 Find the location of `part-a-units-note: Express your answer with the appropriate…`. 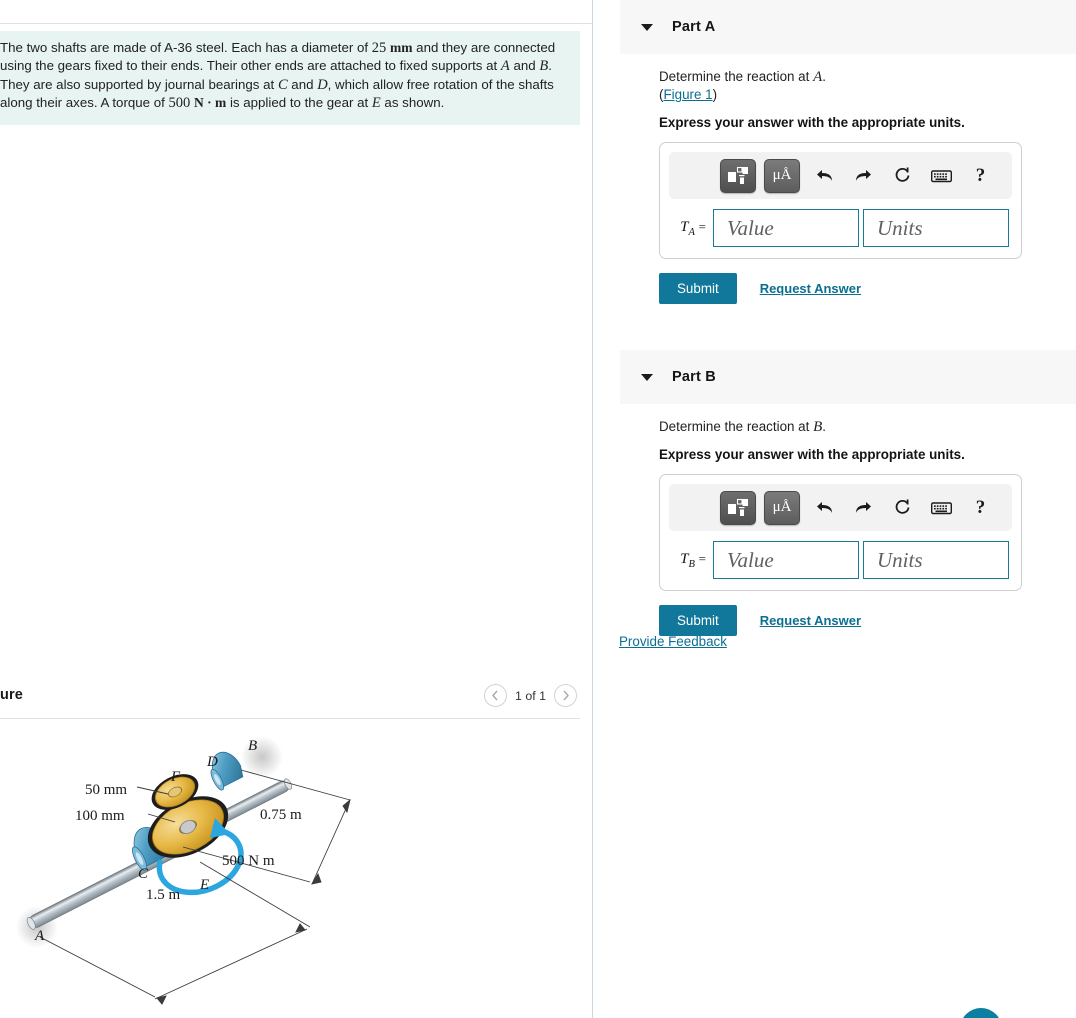

part-a-units-note: Express your answer with the appropriate… is located at coordinates (812, 122).